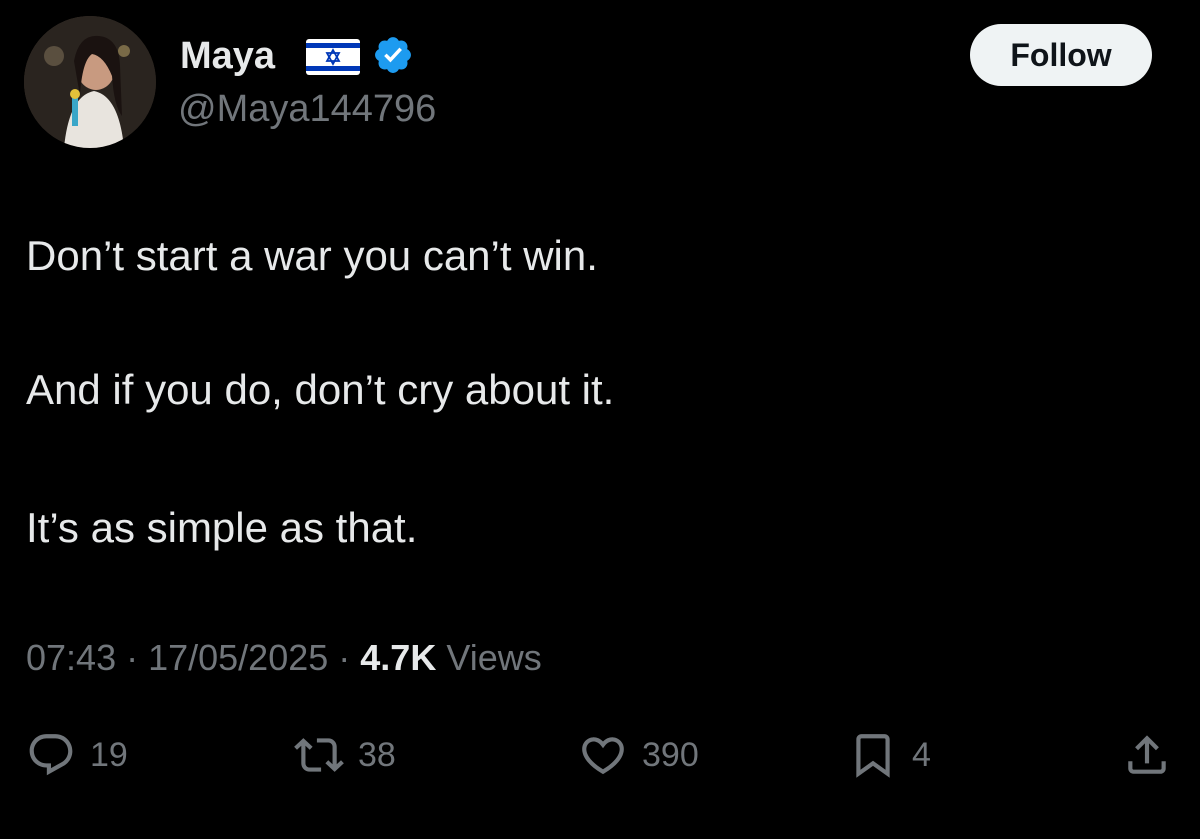 The height and width of the screenshot is (839, 1200). Describe the element at coordinates (921, 755) in the screenshot. I see `bookmark-count: 4` at that location.